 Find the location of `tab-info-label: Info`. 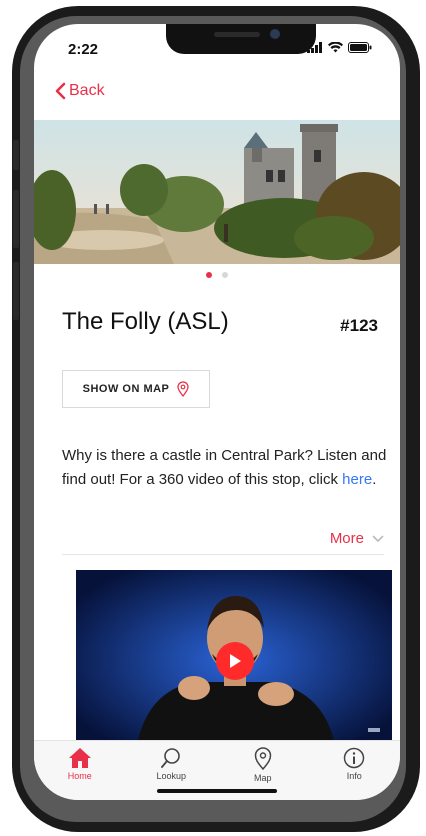

tab-info-label: Info is located at coordinates (354, 776).